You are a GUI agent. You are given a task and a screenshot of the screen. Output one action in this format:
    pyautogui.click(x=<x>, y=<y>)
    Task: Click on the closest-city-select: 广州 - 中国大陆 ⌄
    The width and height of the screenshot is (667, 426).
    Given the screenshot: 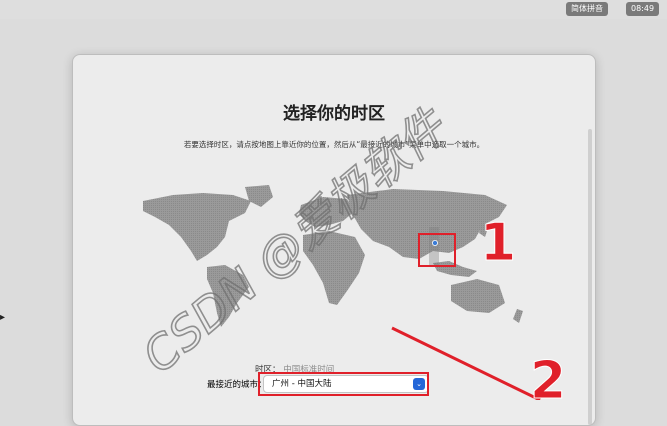 What is the action you would take?
    pyautogui.click(x=346, y=384)
    